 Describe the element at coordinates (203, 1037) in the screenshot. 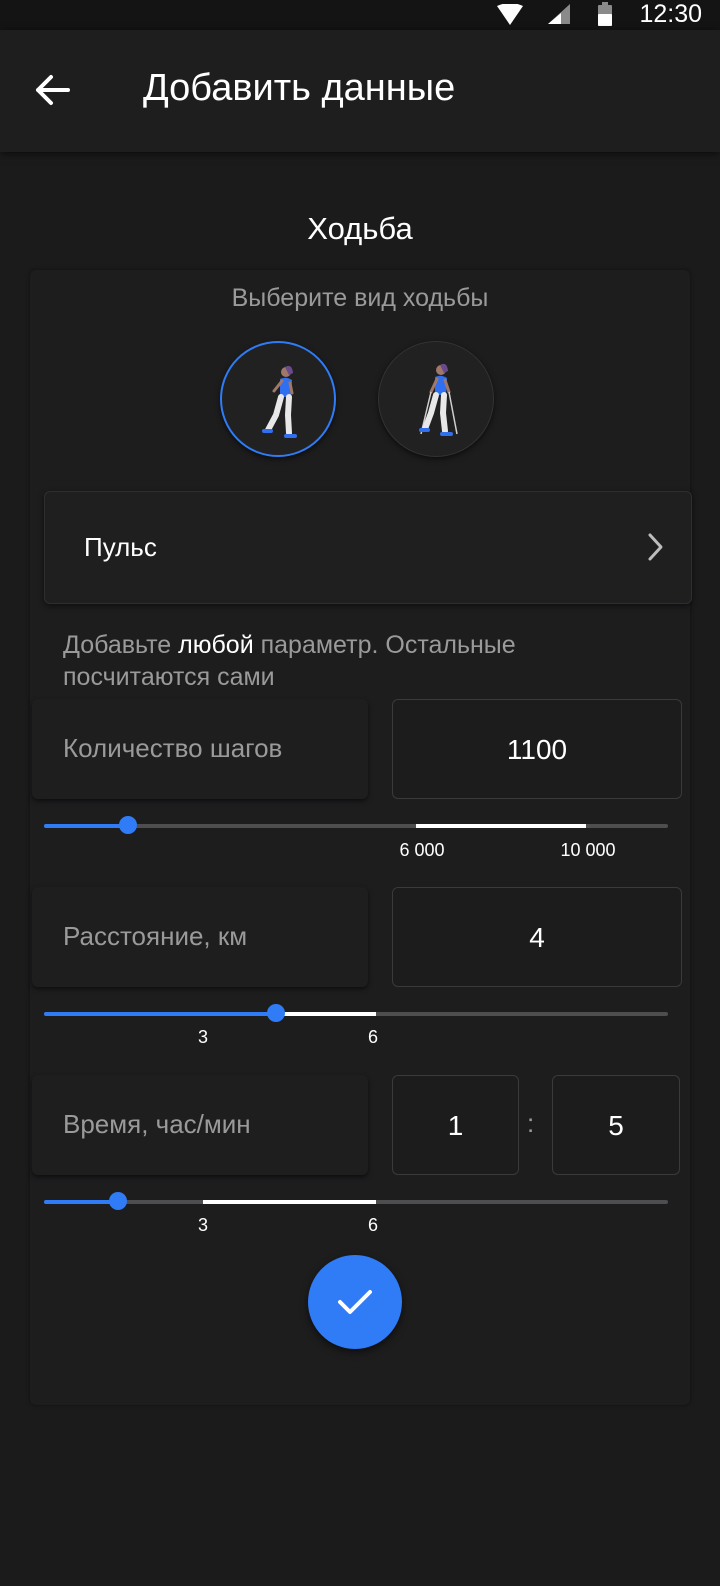

I see `distance-tick-3: 3` at that location.